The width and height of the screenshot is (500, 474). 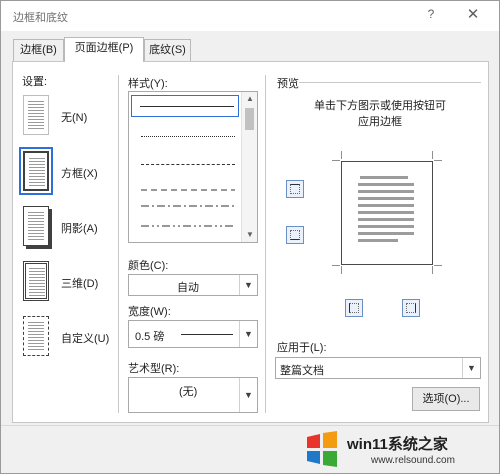 What do you see at coordinates (322, 449) in the screenshot?
I see `windows-logo-icon` at bounding box center [322, 449].